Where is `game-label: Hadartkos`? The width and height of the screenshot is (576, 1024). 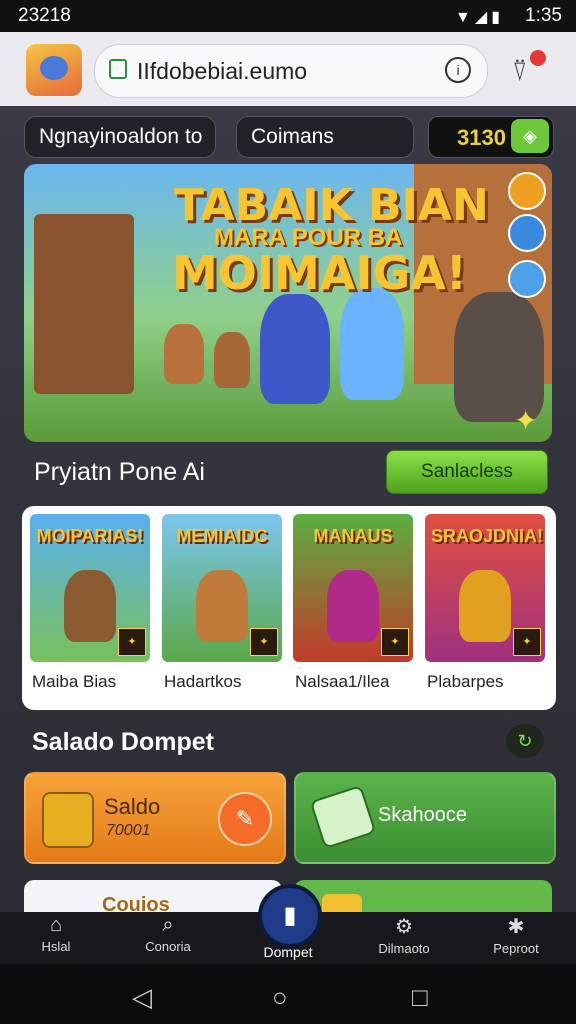
game-label: Hadartkos is located at coordinates (202, 682).